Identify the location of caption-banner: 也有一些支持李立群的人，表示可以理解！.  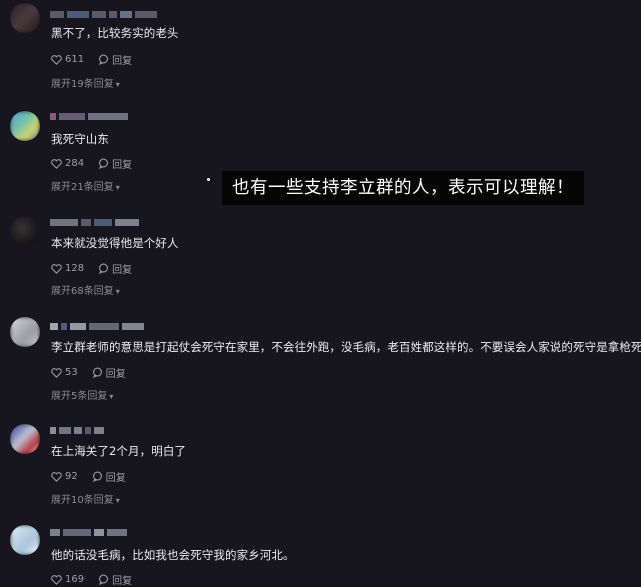
(403, 188).